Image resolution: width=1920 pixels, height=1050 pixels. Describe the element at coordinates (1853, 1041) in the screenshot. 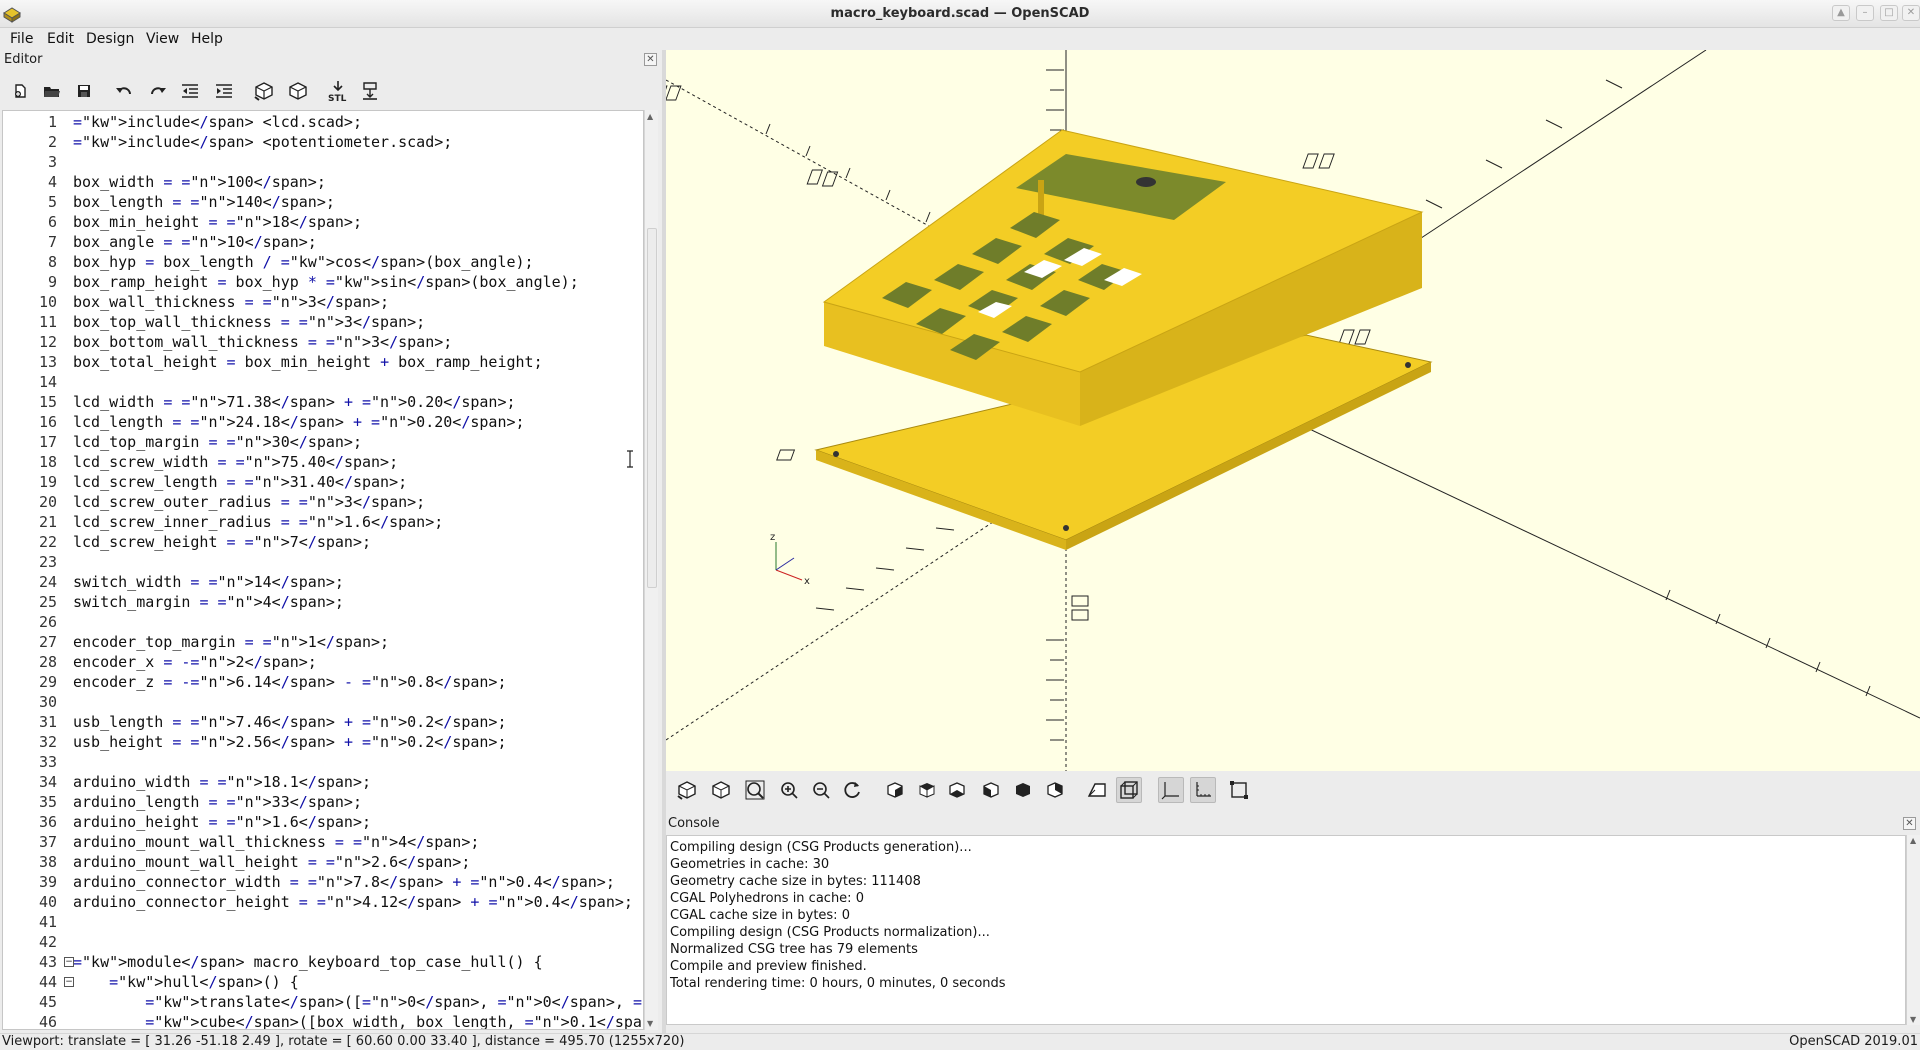

I see `version-label: OpenSCAD 2019.01` at that location.